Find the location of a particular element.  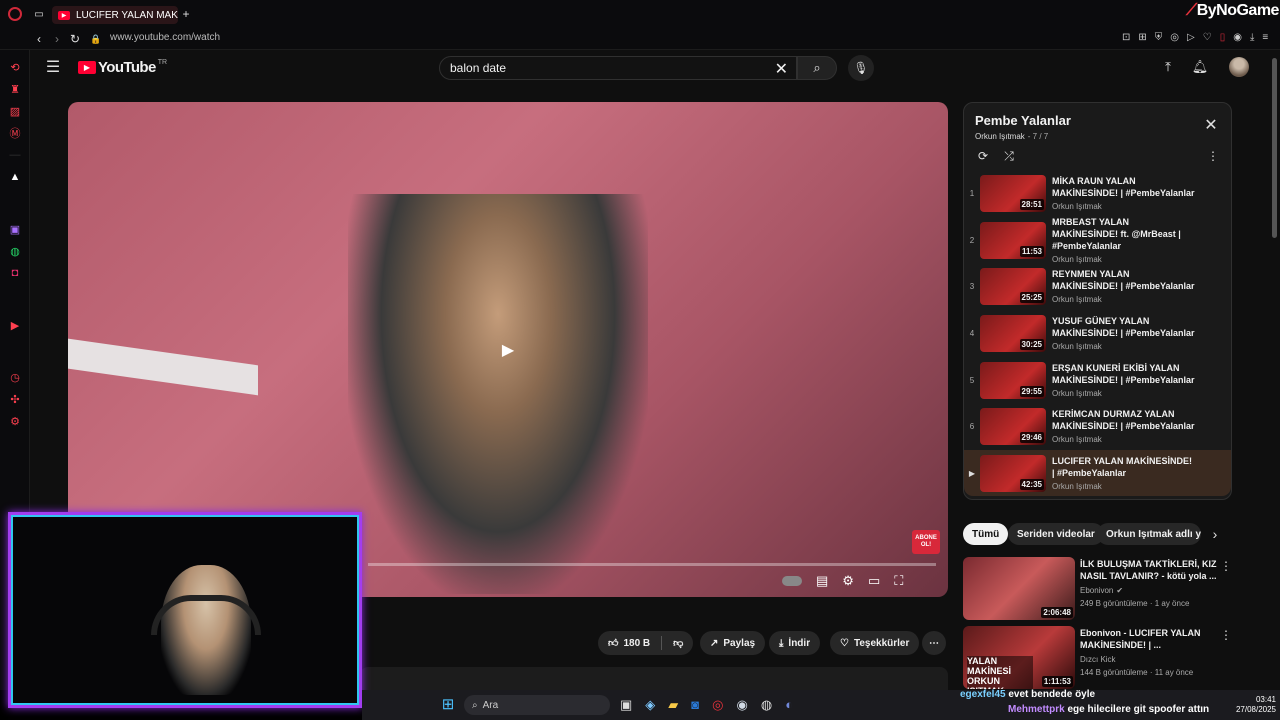

search-icon: ⌕ is located at coordinates (817, 67).